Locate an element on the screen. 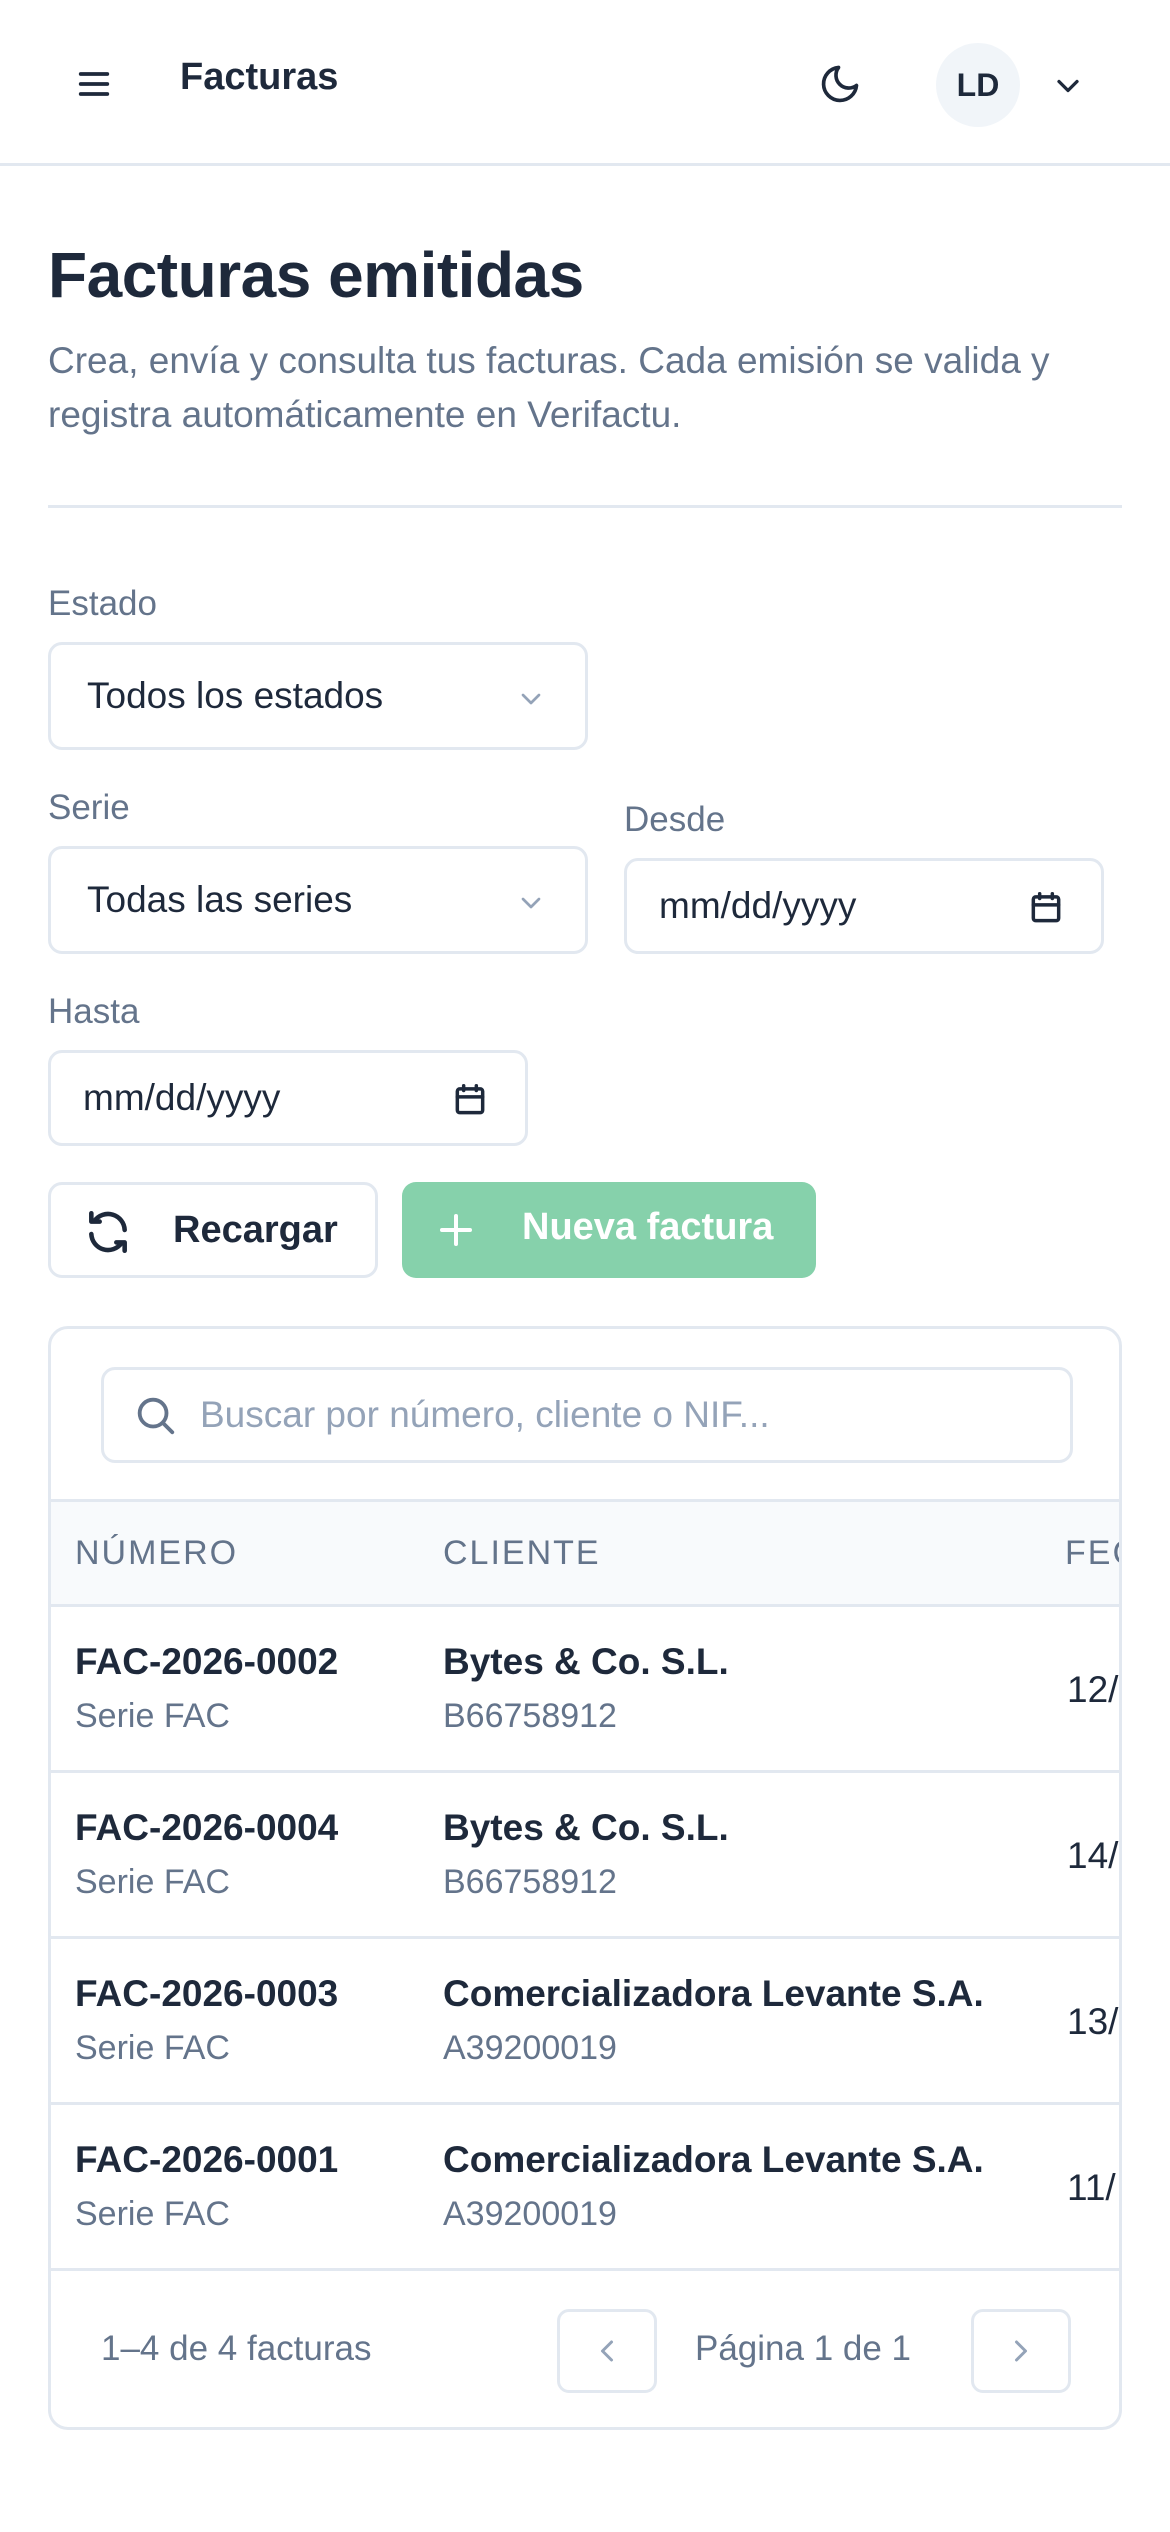  invoice-number: FAC-2026-0001 is located at coordinates (207, 2159).